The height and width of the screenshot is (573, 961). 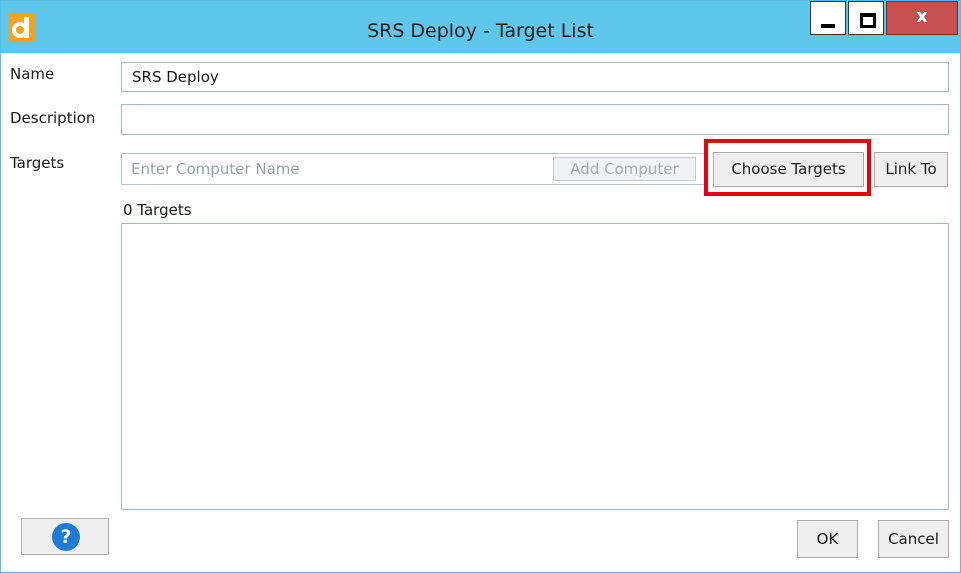 What do you see at coordinates (827, 539) in the screenshot?
I see `ok-button: OK` at bounding box center [827, 539].